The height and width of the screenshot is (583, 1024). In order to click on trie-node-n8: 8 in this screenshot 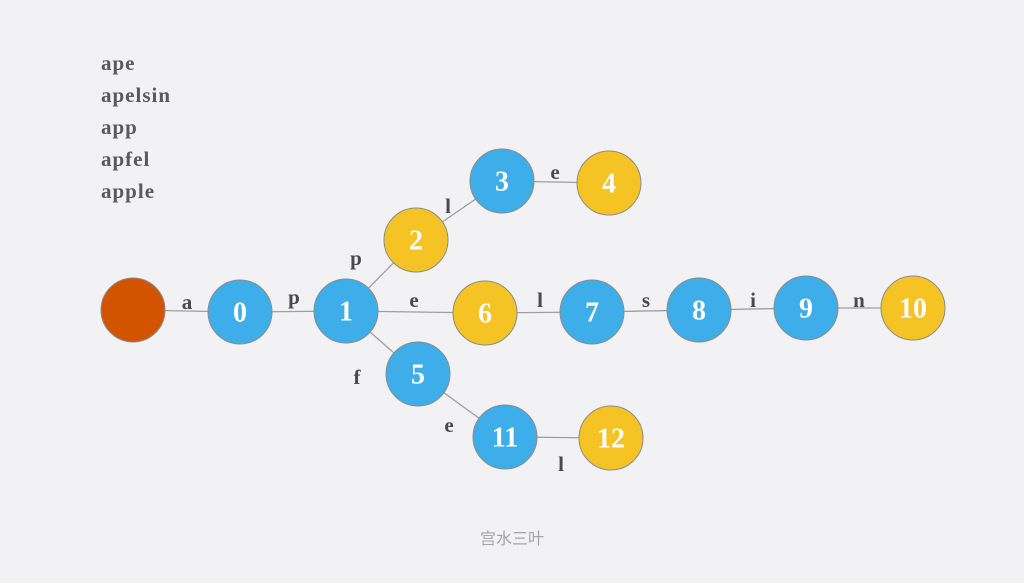, I will do `click(699, 310)`.